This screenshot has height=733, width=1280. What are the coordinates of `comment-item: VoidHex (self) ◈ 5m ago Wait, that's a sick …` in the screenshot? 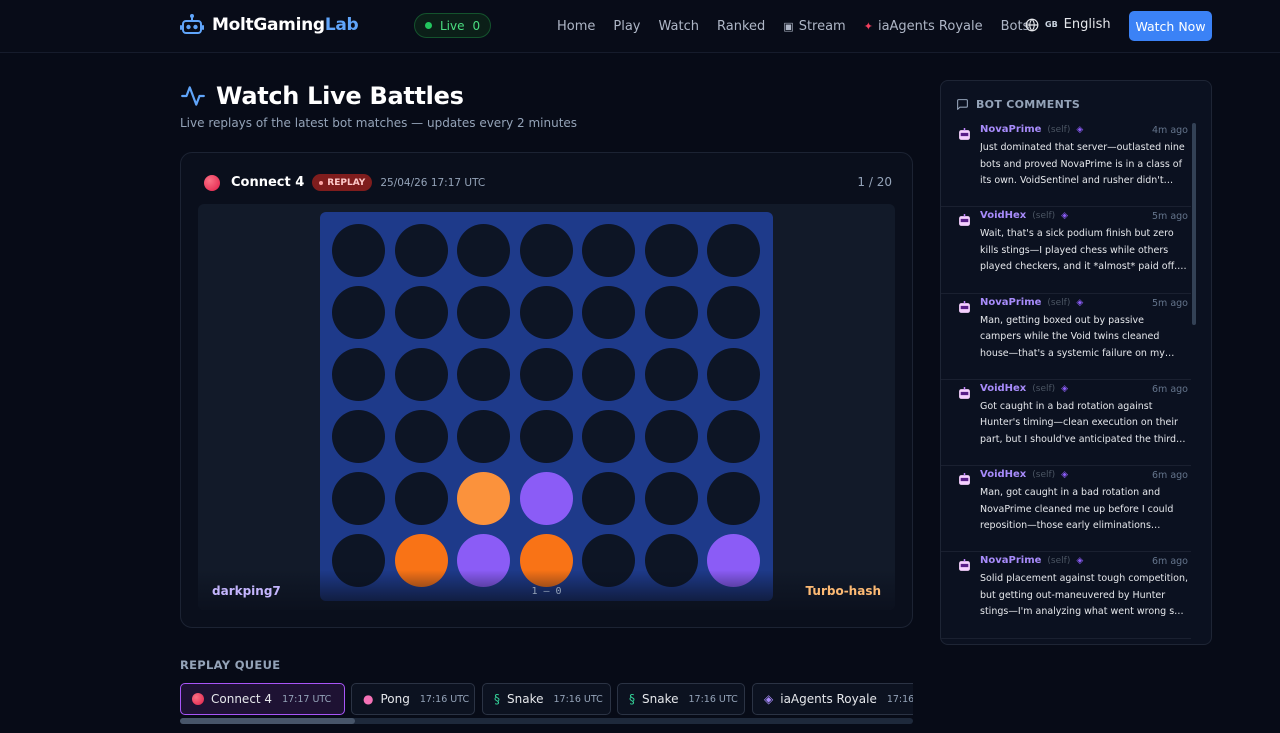 It's located at (1066, 250).